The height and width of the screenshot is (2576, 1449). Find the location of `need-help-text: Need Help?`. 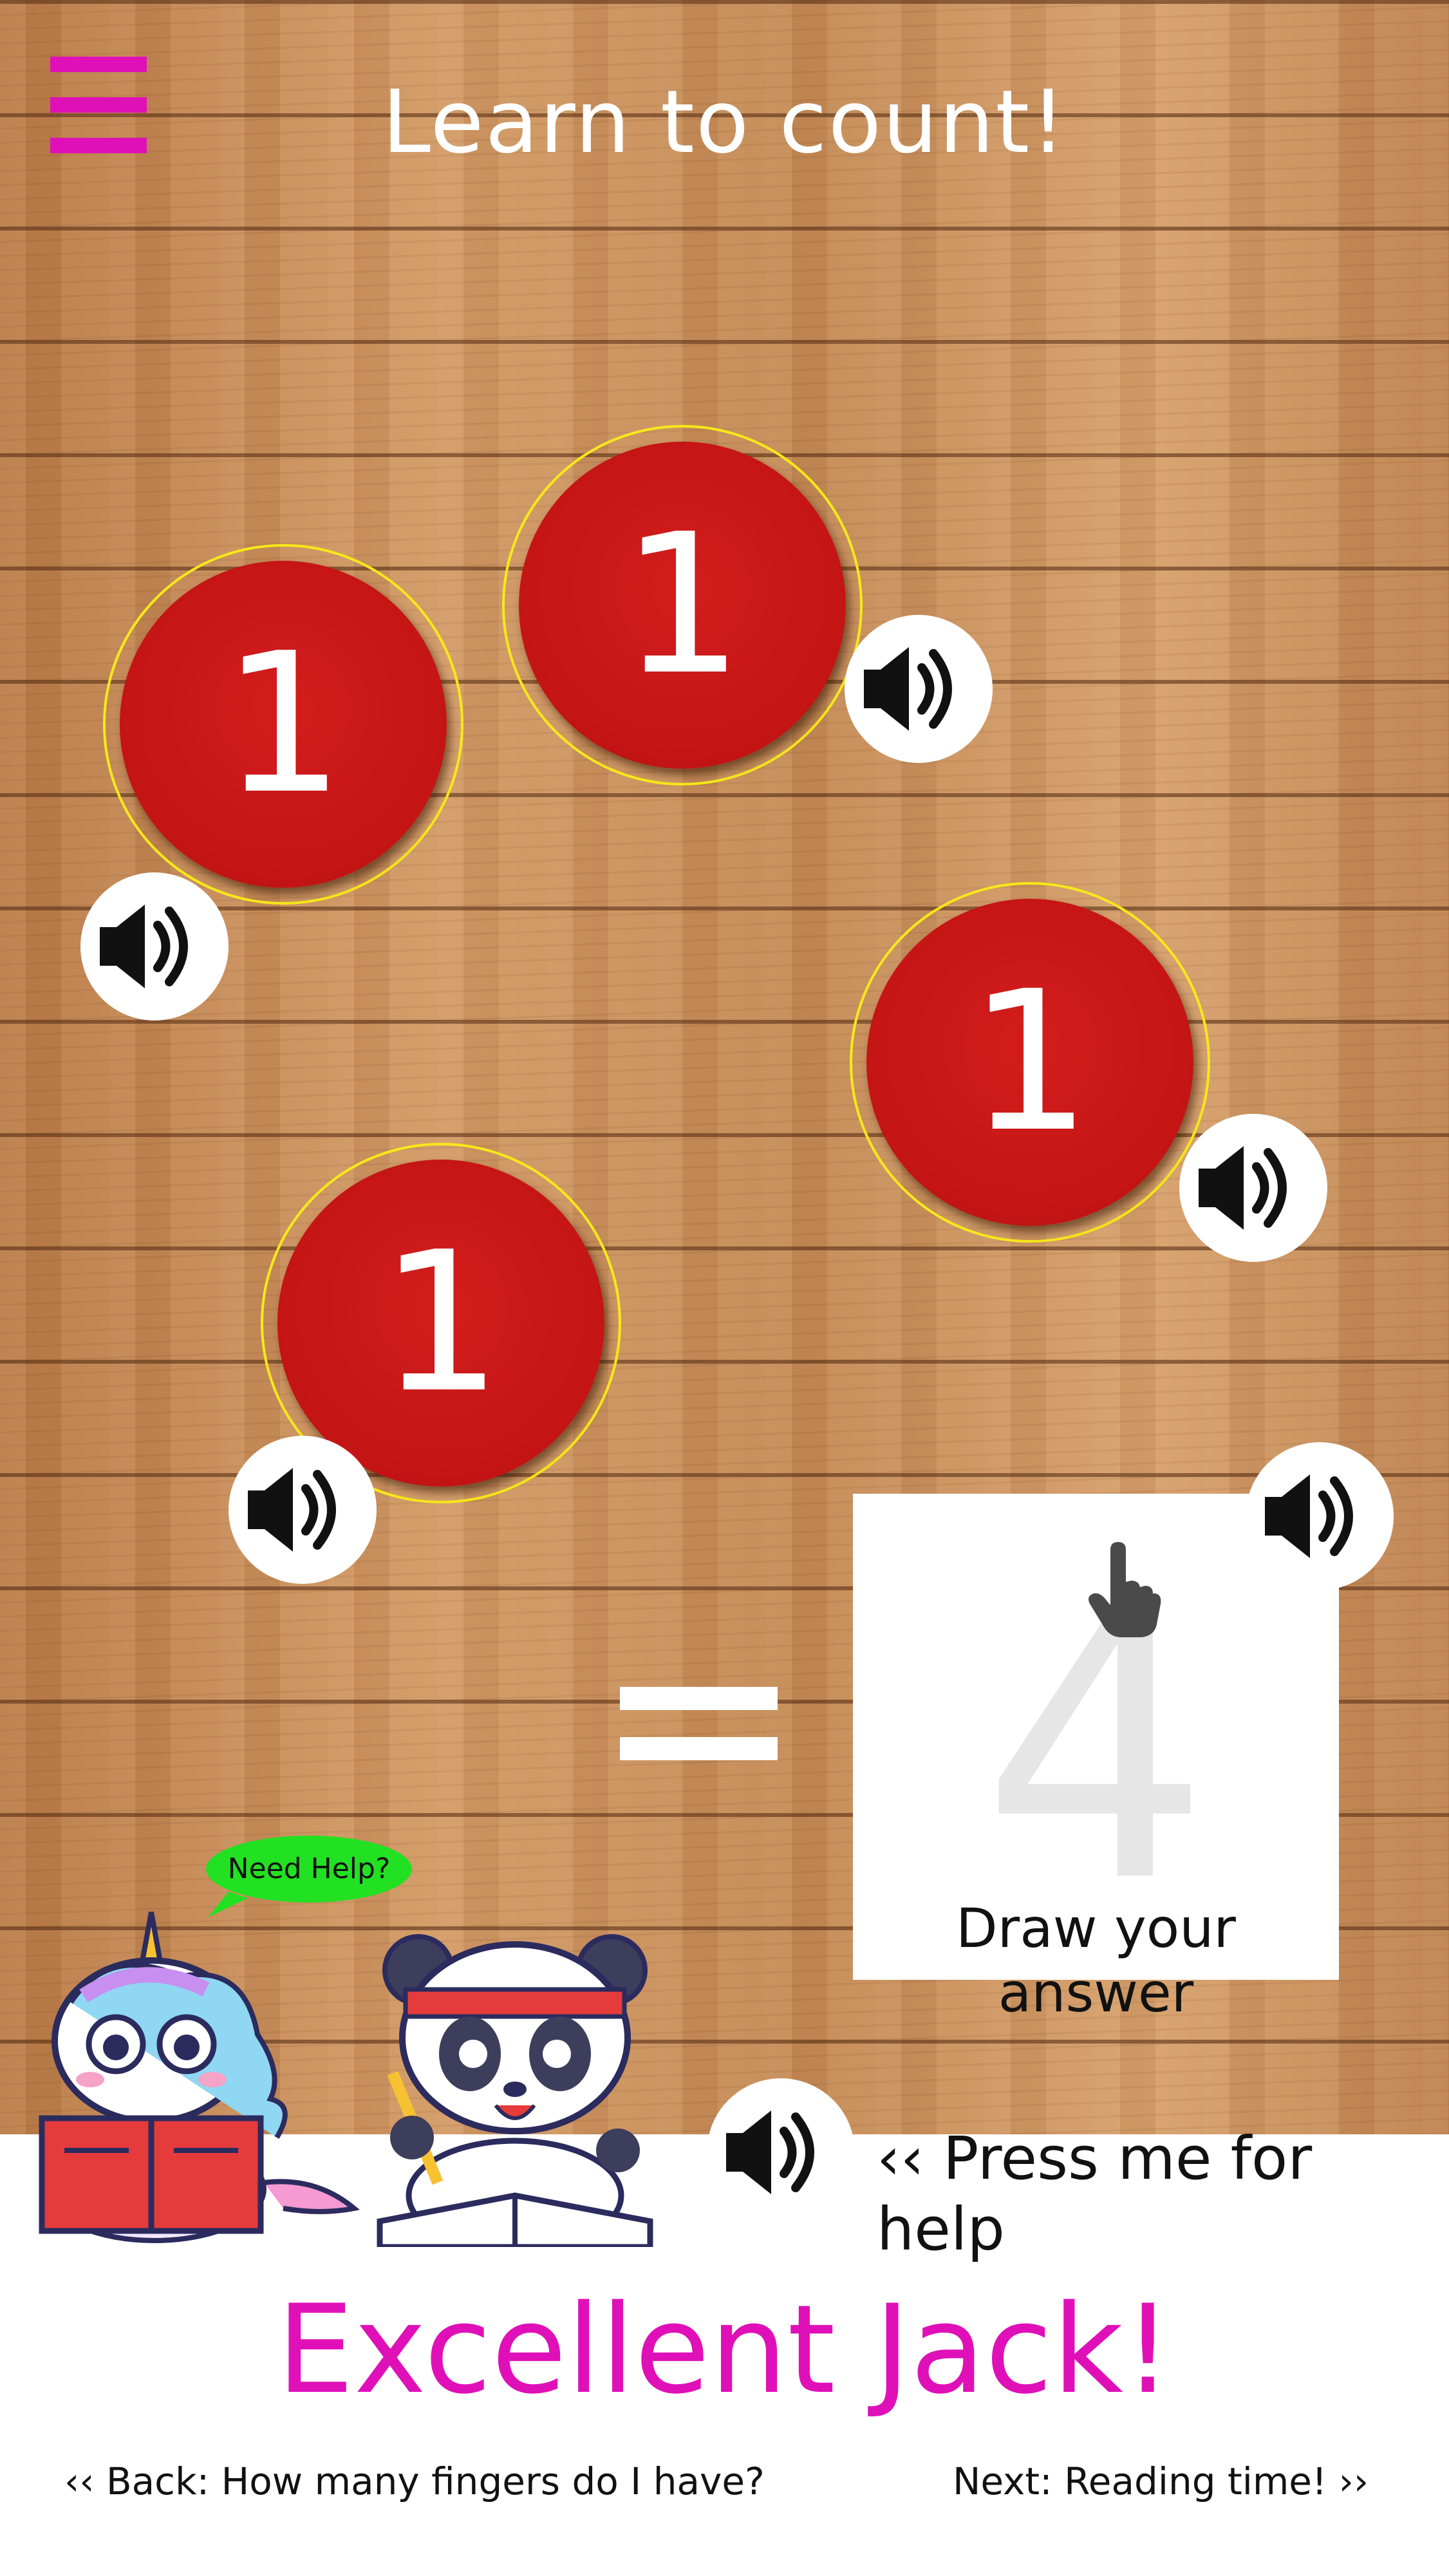

need-help-text: Need Help? is located at coordinates (309, 1868).